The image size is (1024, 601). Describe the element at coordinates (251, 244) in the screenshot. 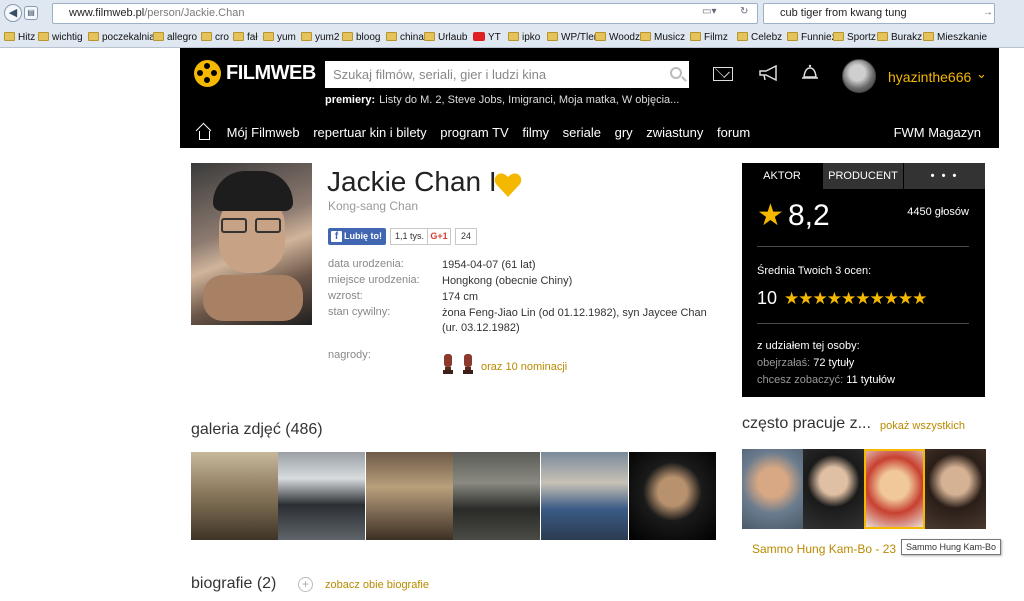

I see `person-photo` at that location.